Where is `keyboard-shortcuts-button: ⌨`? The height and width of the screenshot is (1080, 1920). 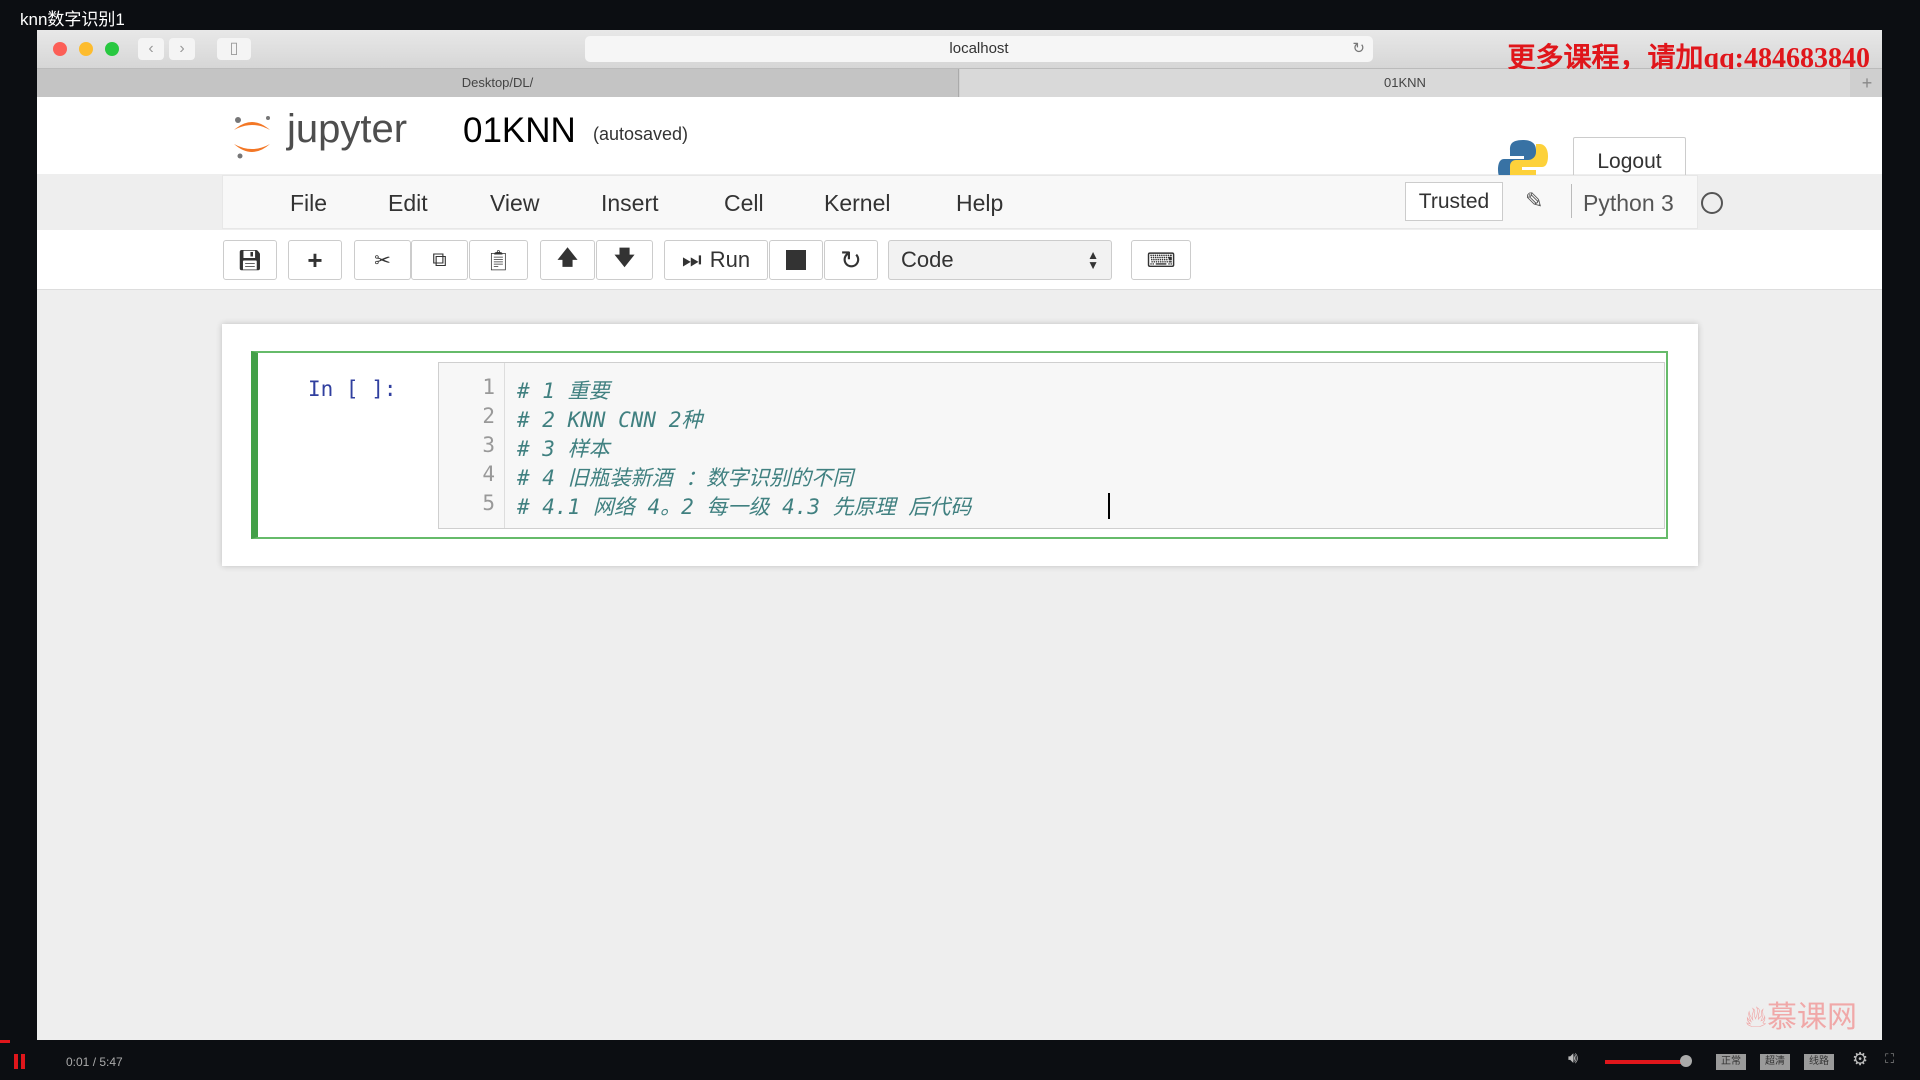
keyboard-shortcuts-button: ⌨ is located at coordinates (1161, 260).